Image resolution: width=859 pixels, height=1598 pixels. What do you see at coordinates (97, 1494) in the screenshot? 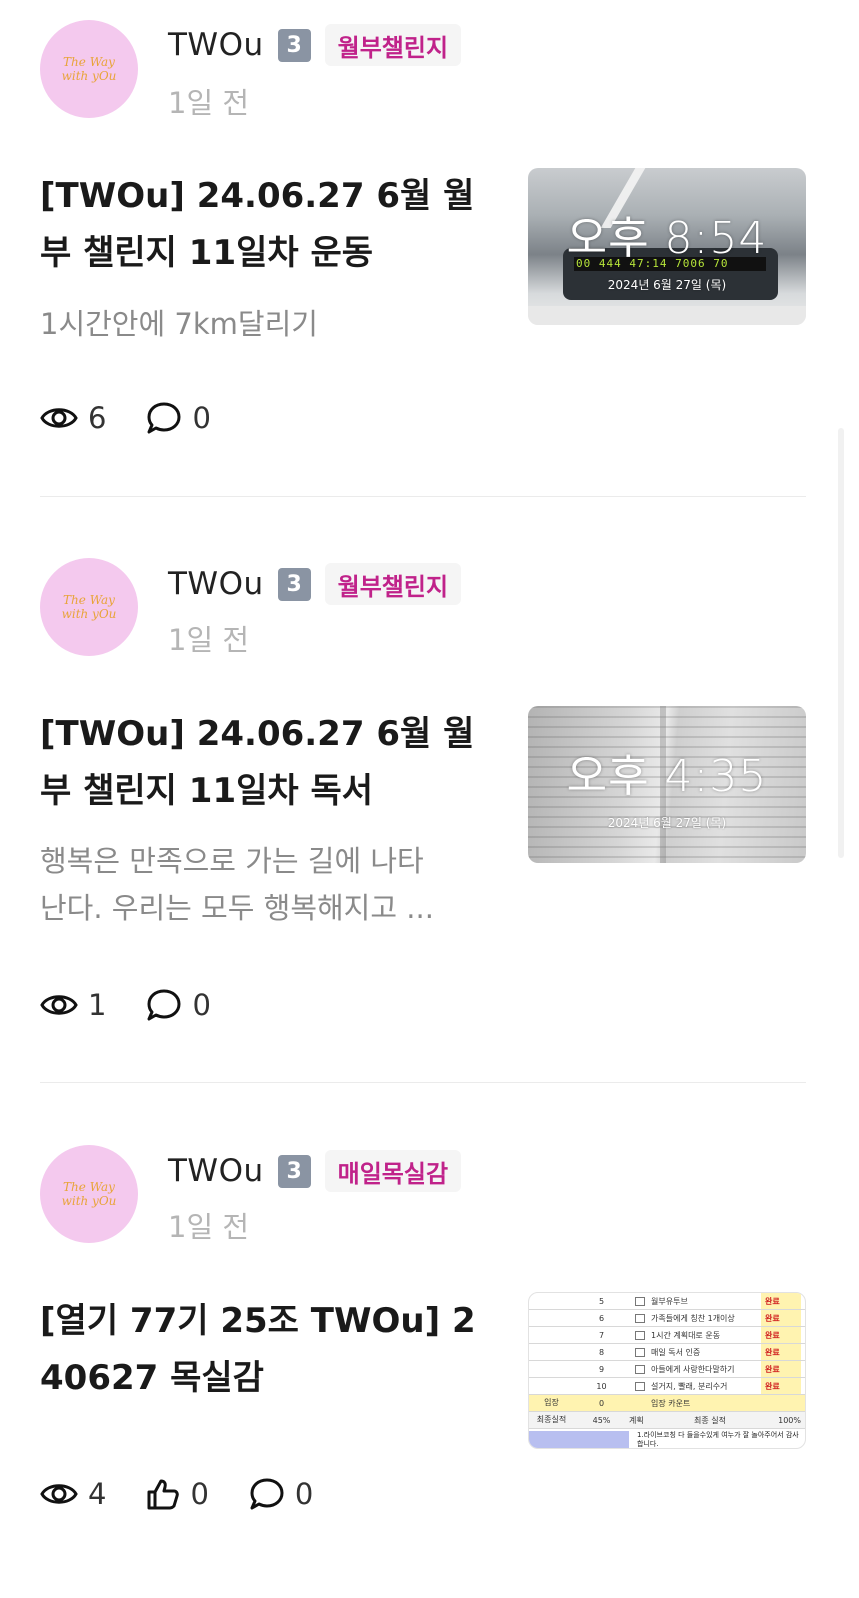
I see `views-count: 4` at bounding box center [97, 1494].